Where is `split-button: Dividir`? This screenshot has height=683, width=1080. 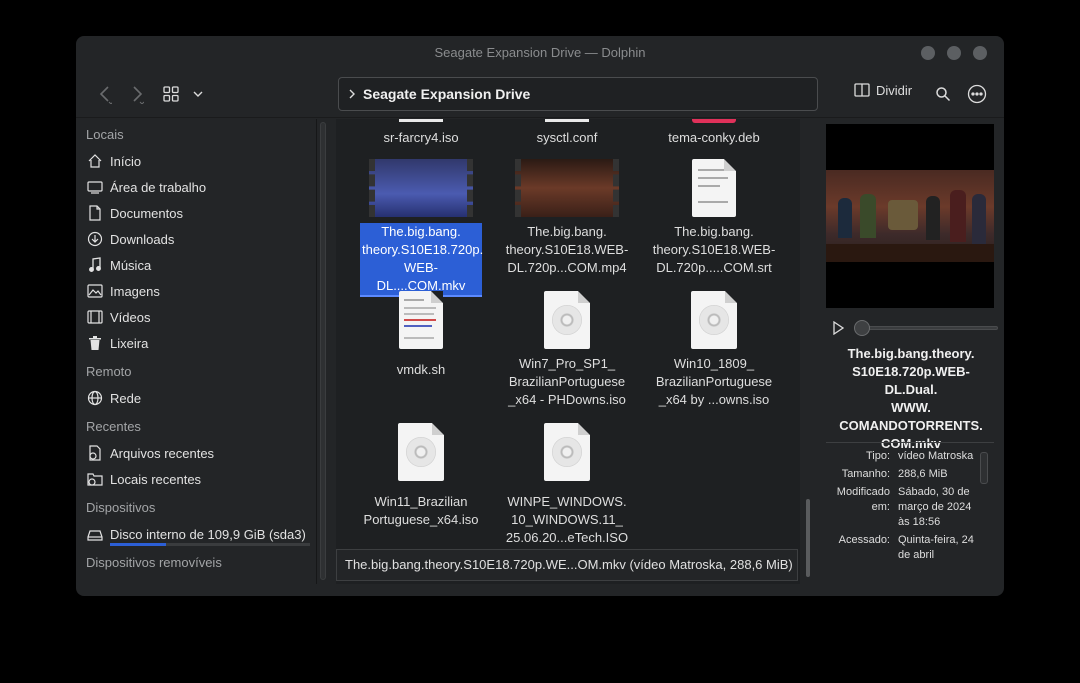
split-button: Dividir is located at coordinates (883, 90).